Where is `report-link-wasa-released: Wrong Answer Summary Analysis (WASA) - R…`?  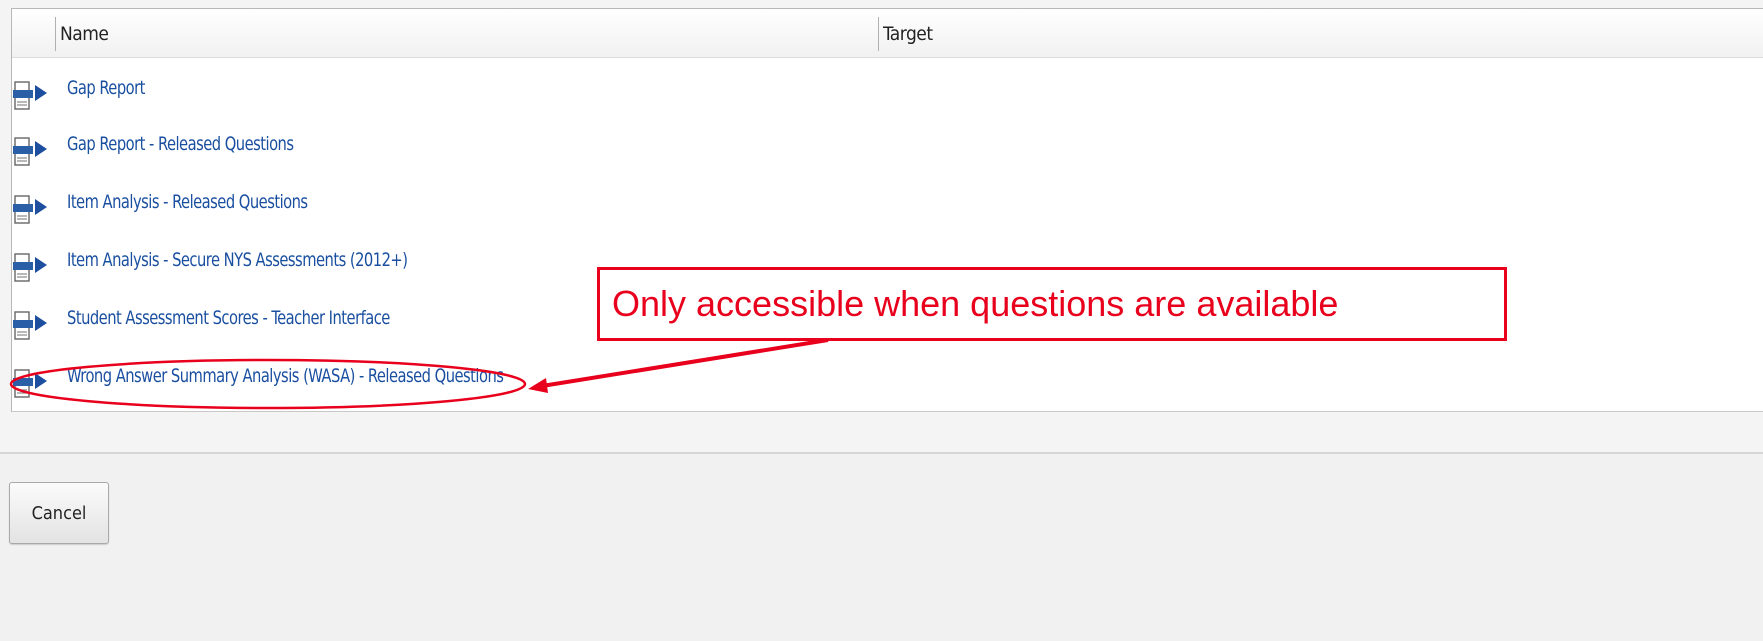
report-link-wasa-released: Wrong Answer Summary Analysis (WASA) - R… is located at coordinates (285, 376).